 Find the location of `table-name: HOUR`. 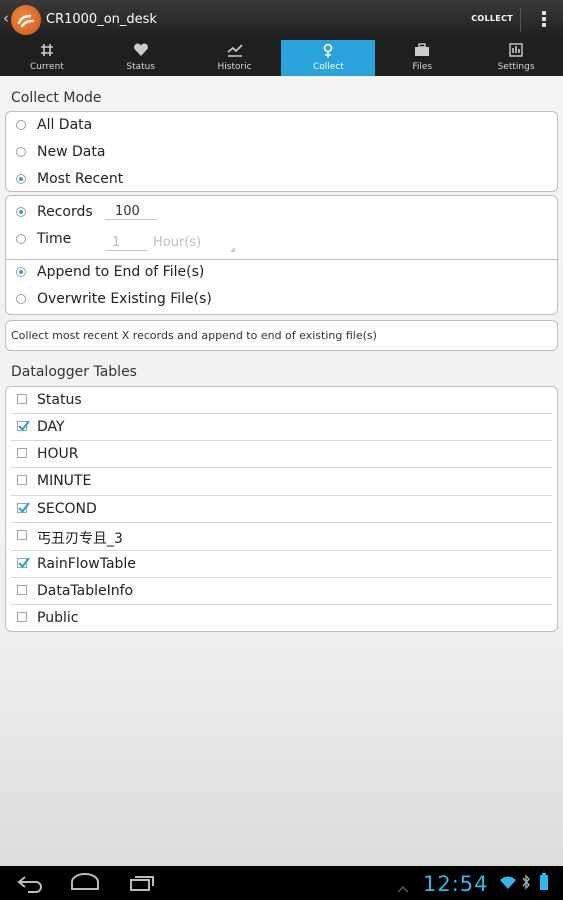

table-name: HOUR is located at coordinates (58, 454).